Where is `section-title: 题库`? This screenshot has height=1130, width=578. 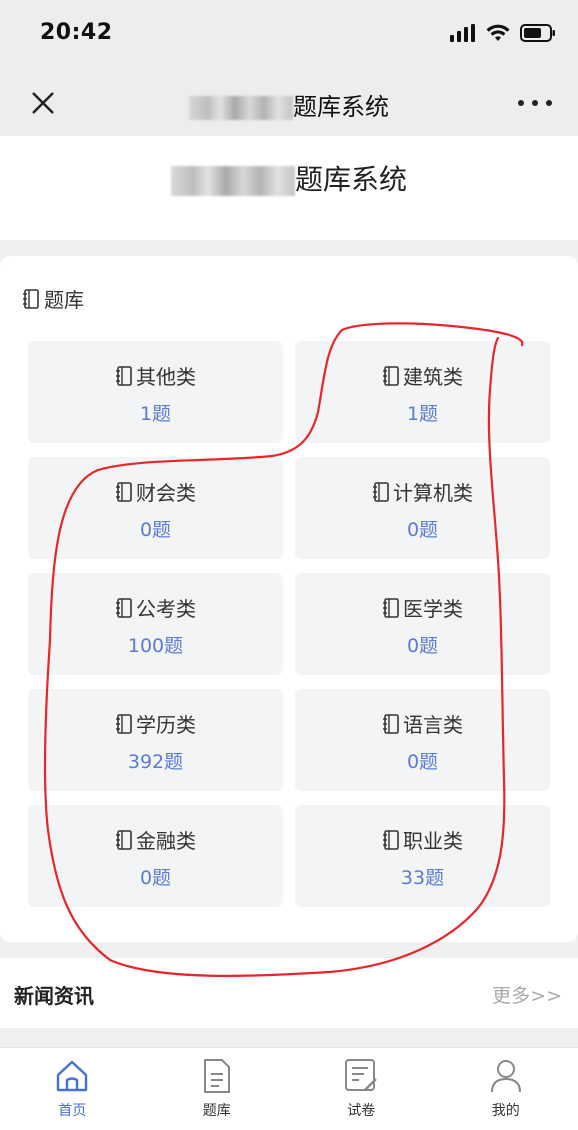
section-title: 题库 is located at coordinates (53, 298).